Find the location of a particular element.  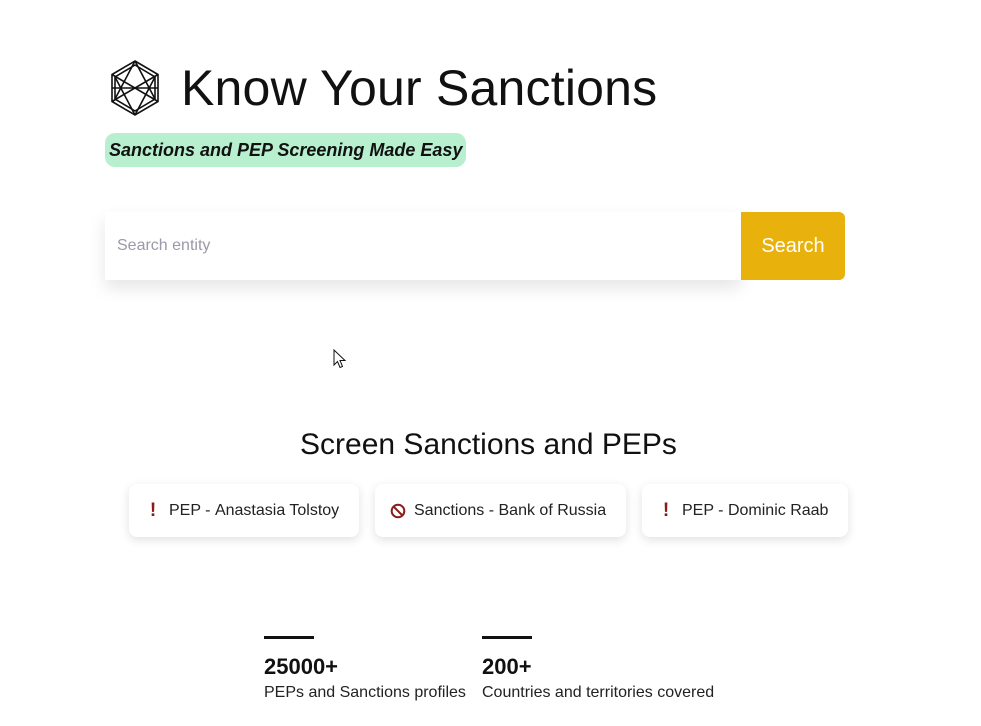

app-title: Know Your Sanctions is located at coordinates (419, 88).